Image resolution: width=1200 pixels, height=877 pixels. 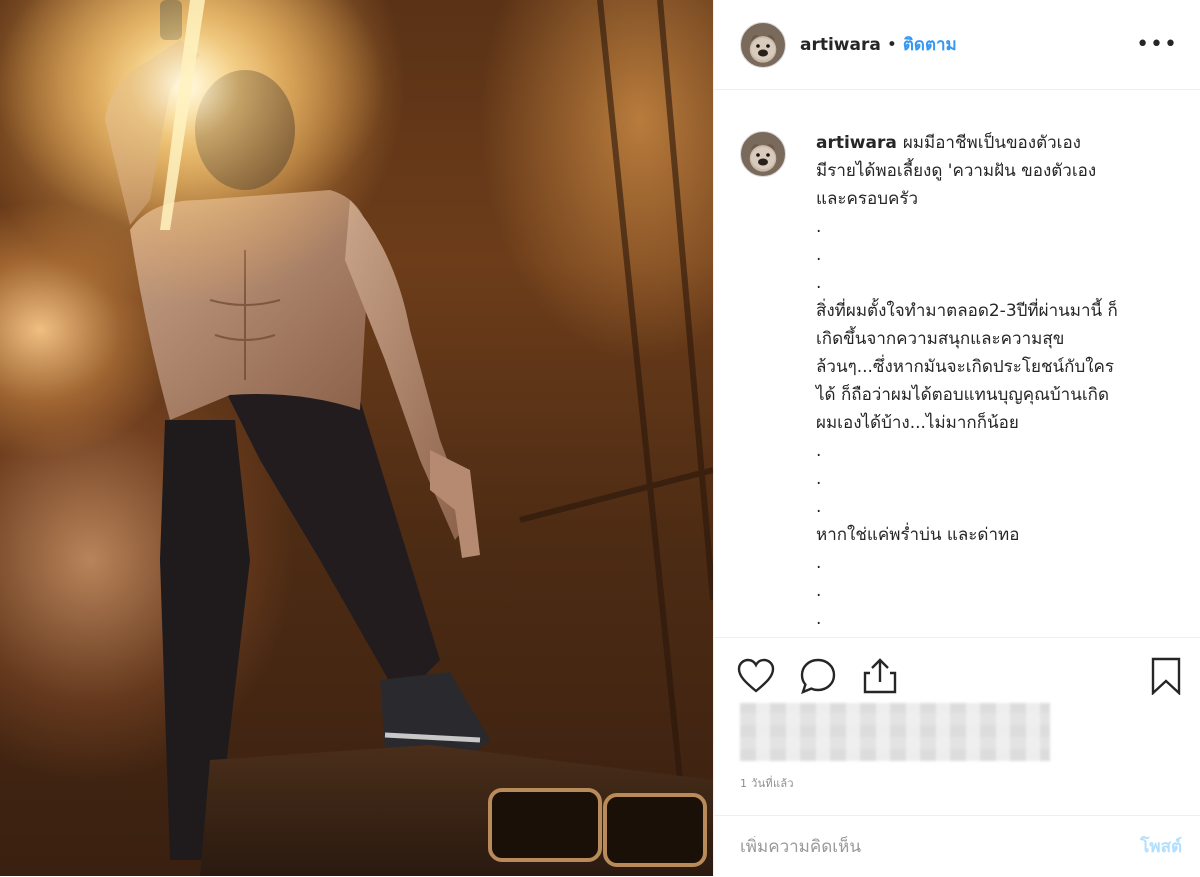 I want to click on ellipsis-icon: •••, so click(x=1157, y=44).